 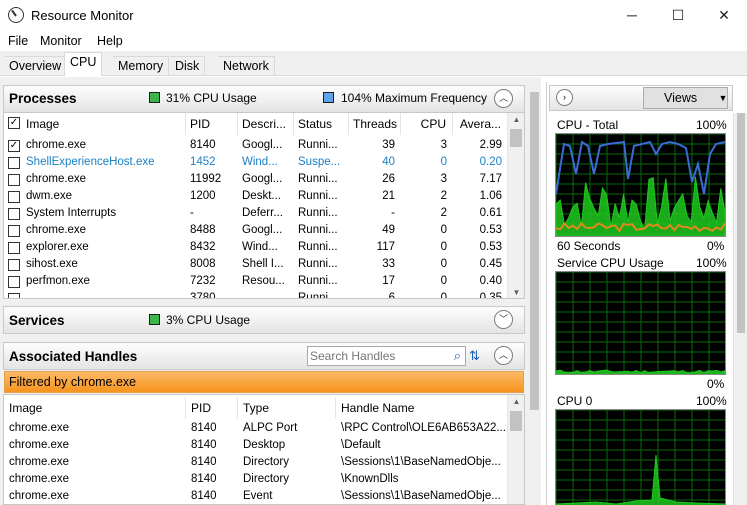 I want to click on services-cpu-indicator, so click(x=154, y=319).